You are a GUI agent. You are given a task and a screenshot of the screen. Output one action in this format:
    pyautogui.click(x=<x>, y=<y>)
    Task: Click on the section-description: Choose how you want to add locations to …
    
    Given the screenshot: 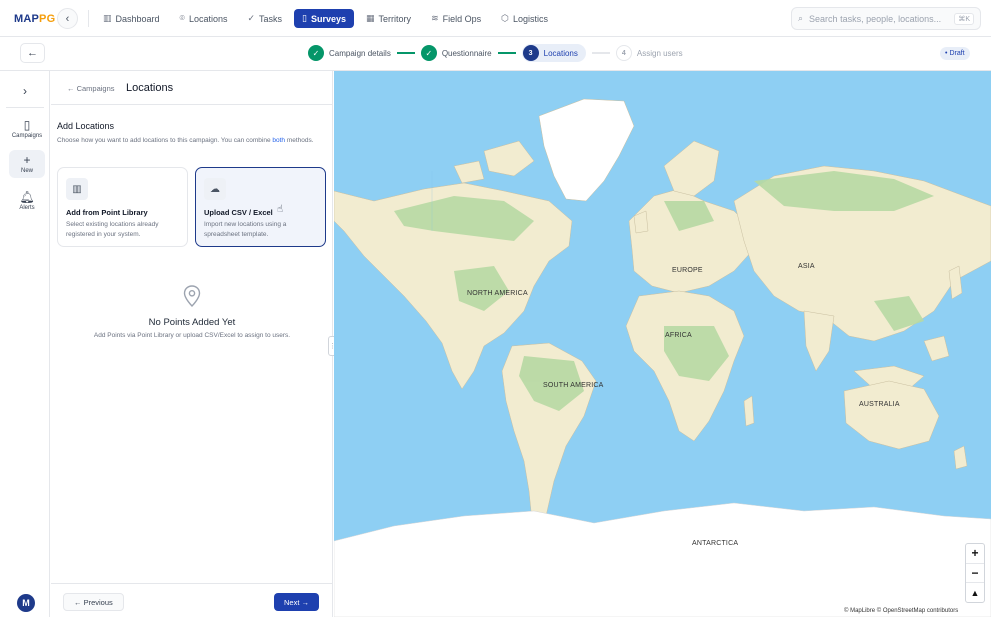 What is the action you would take?
    pyautogui.click(x=185, y=140)
    